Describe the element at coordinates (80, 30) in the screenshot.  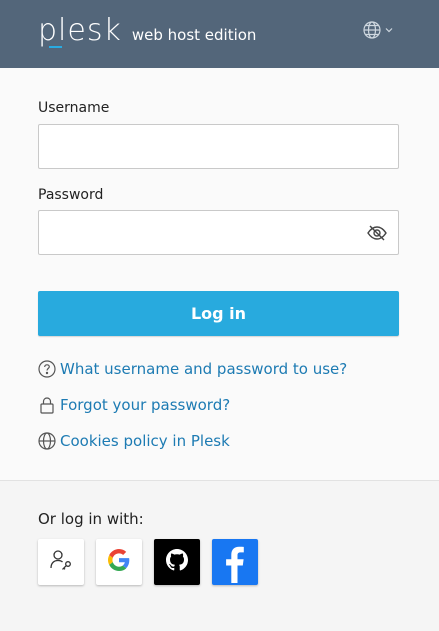
I see `logo-wordmark: plesk` at that location.